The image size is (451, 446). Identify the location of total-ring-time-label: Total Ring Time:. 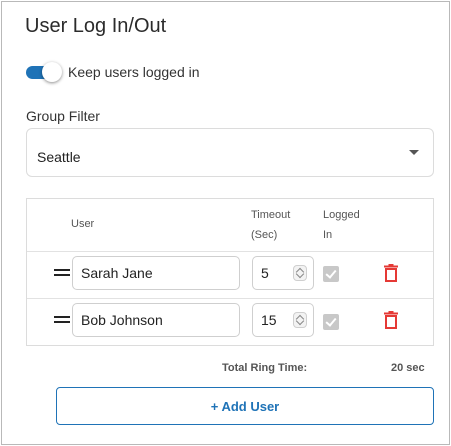
(265, 368).